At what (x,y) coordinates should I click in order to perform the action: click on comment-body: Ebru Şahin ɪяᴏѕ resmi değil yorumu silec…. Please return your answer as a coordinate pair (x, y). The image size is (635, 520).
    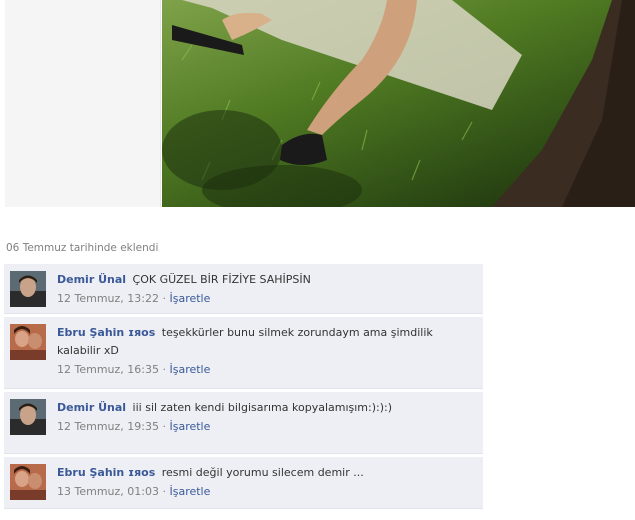
    Looking at the image, I should click on (266, 473).